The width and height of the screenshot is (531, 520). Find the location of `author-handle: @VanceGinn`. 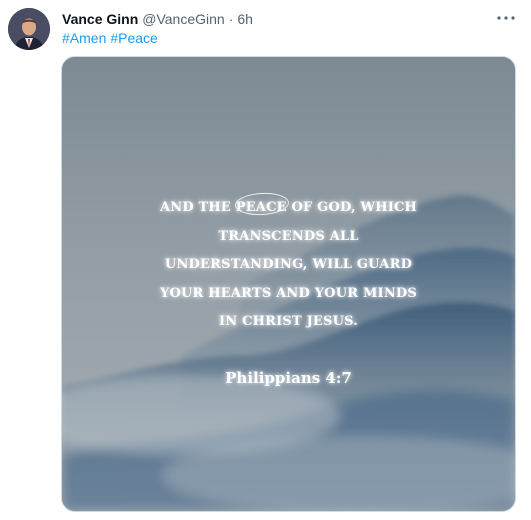

author-handle: @VanceGinn is located at coordinates (183, 19).